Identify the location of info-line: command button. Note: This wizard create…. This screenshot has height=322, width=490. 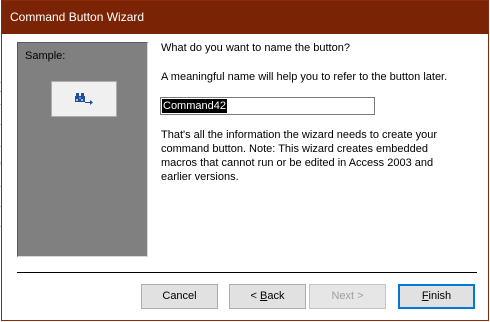
(294, 149).